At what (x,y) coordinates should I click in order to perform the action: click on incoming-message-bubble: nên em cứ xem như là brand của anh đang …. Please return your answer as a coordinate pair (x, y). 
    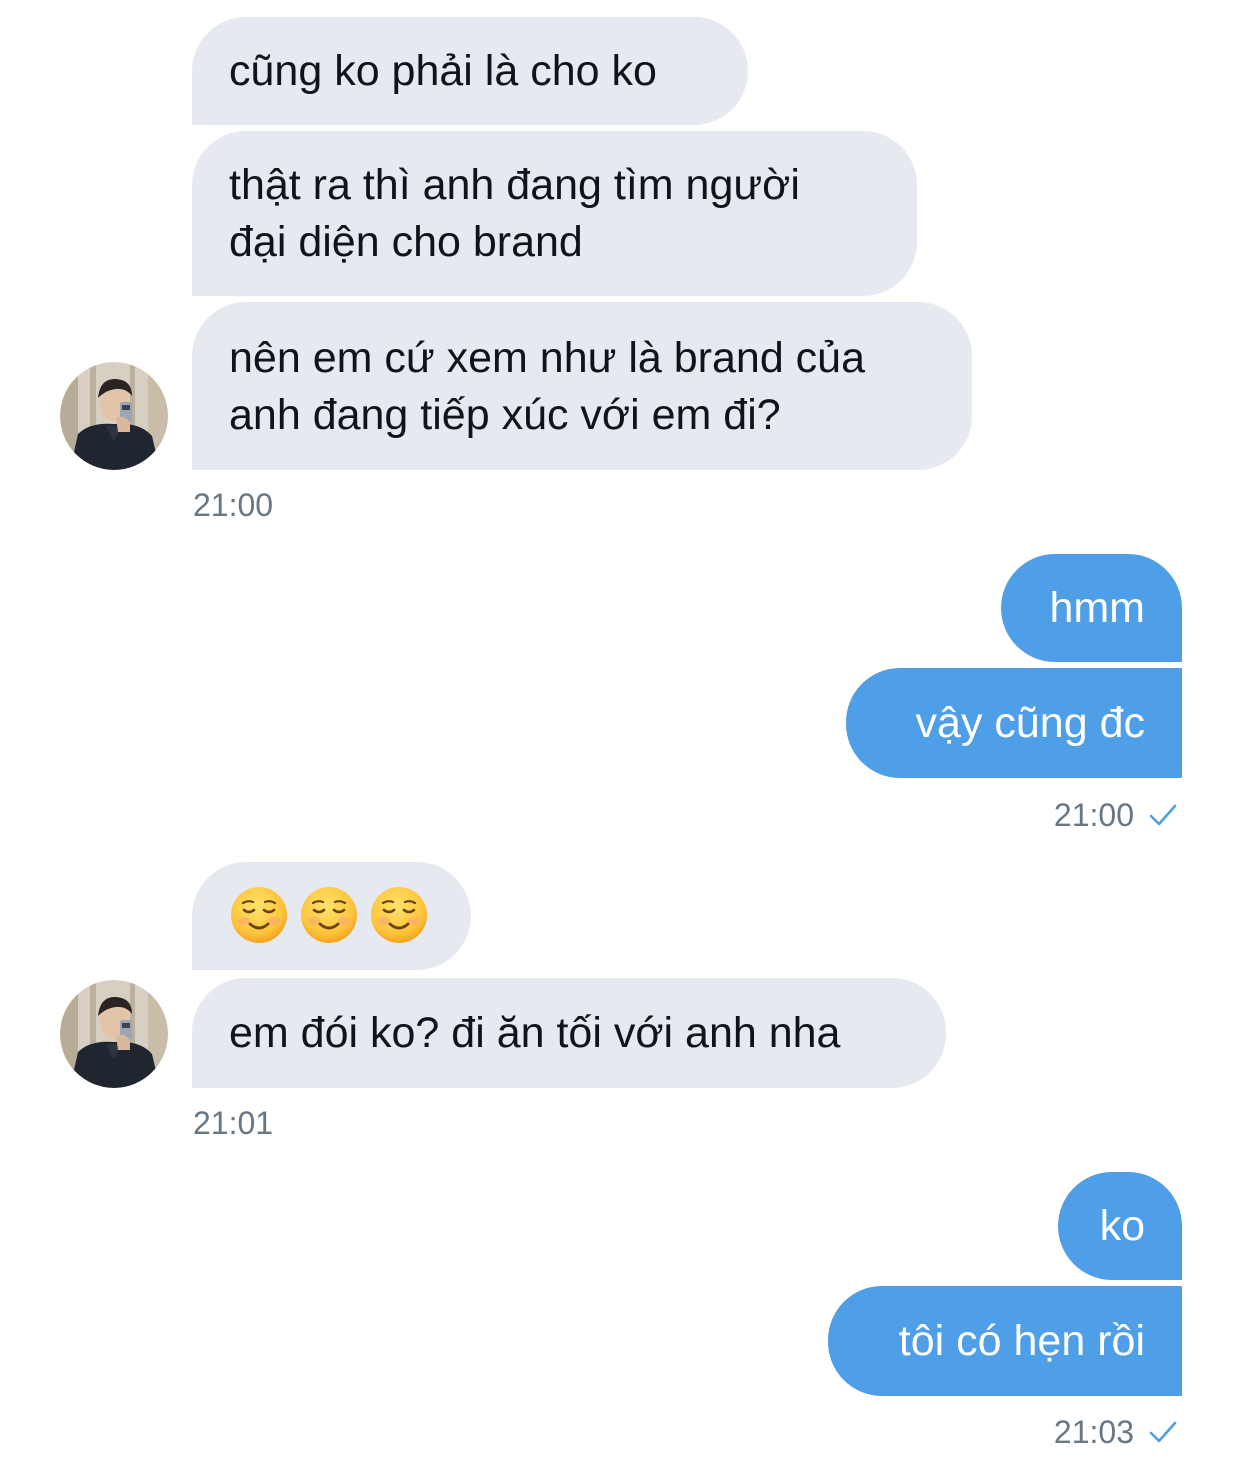
    Looking at the image, I should click on (582, 386).